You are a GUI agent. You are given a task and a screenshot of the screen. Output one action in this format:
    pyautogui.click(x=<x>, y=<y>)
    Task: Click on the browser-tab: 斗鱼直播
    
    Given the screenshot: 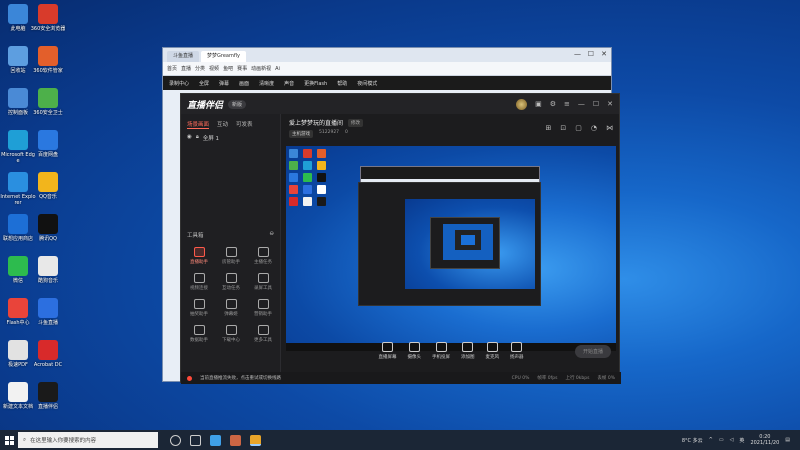 What is the action you would take?
    pyautogui.click(x=183, y=56)
    